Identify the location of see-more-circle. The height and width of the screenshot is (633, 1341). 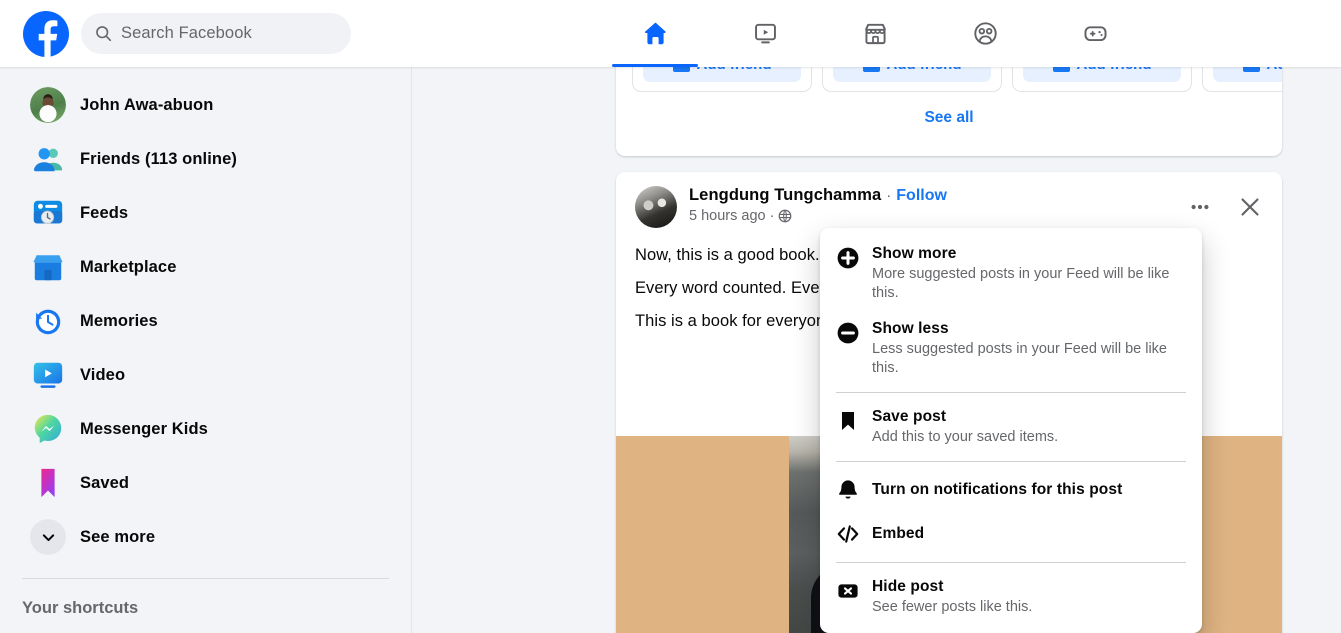
(48, 537).